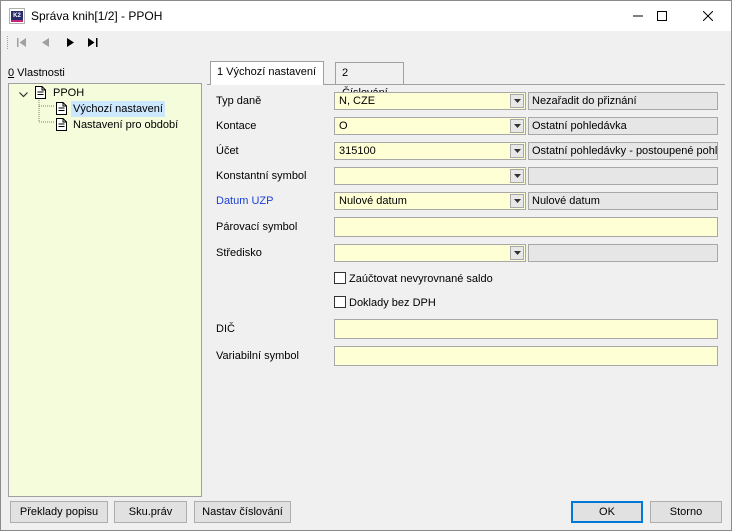  I want to click on properties-label: 0 Vlastnosti, so click(36, 73).